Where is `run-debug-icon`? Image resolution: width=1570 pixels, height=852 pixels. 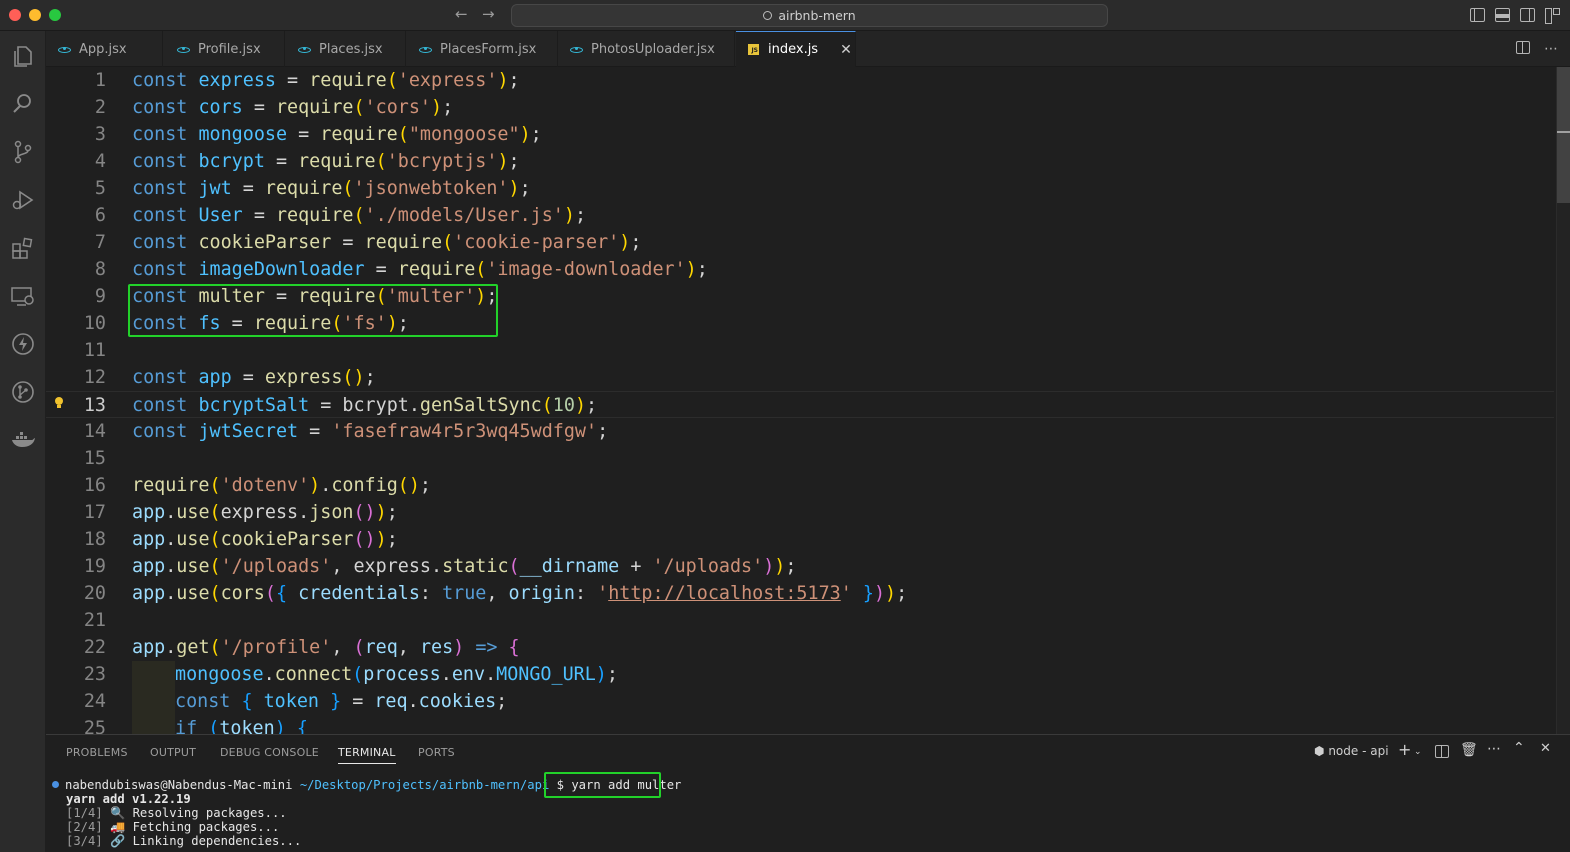
run-debug-icon is located at coordinates (23, 200).